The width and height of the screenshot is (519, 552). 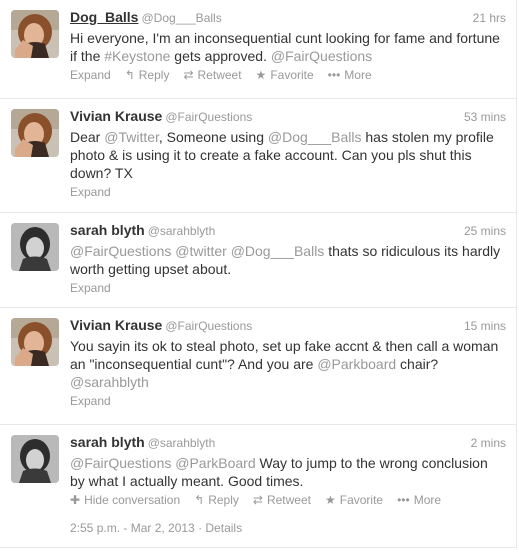 What do you see at coordinates (201, 251) in the screenshot?
I see `tweet-link: @twitter` at bounding box center [201, 251].